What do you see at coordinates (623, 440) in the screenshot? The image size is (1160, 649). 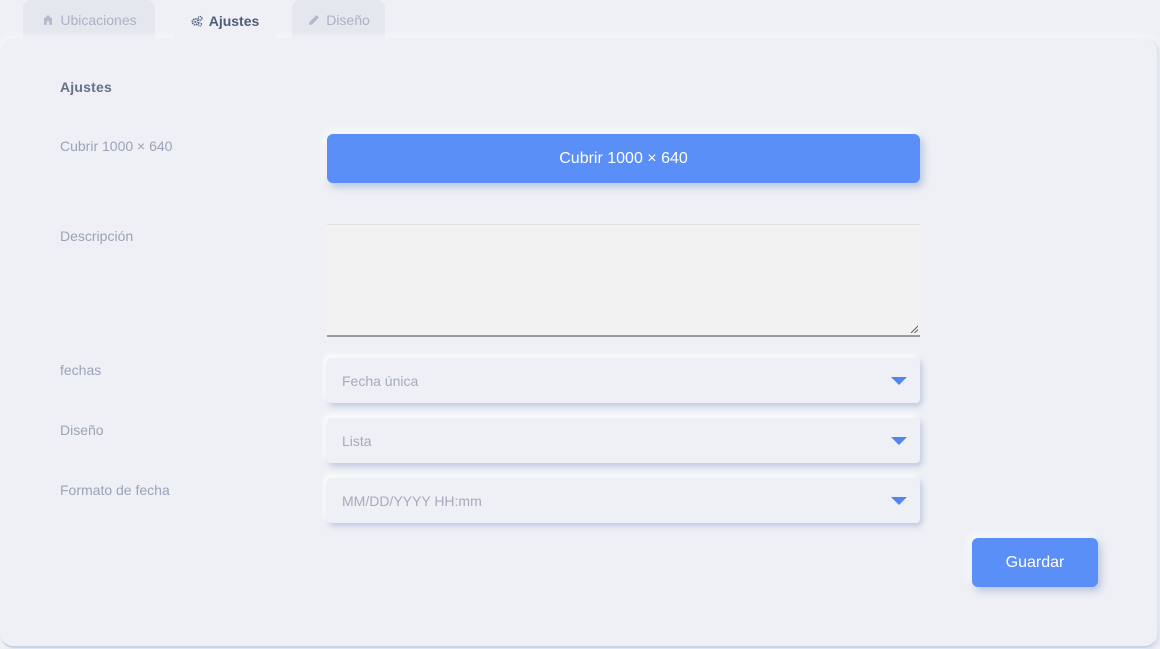 I see `layout-select: Lista` at bounding box center [623, 440].